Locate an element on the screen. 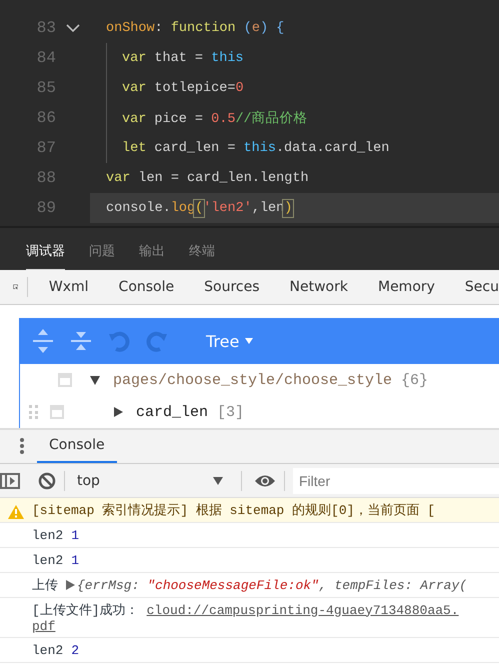  line-number: 88 is located at coordinates (46, 178).